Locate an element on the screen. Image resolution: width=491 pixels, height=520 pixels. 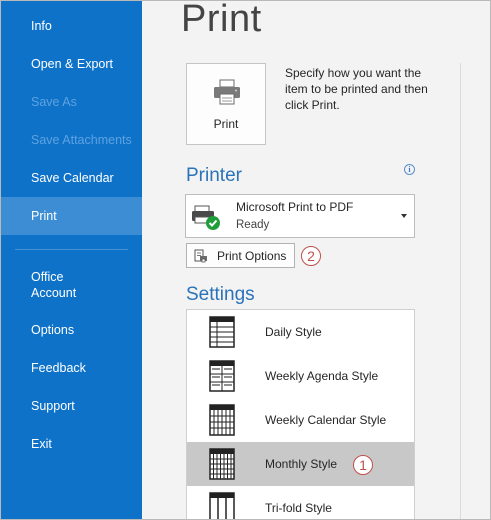
sidebar-item-support: Support is located at coordinates (71, 406).